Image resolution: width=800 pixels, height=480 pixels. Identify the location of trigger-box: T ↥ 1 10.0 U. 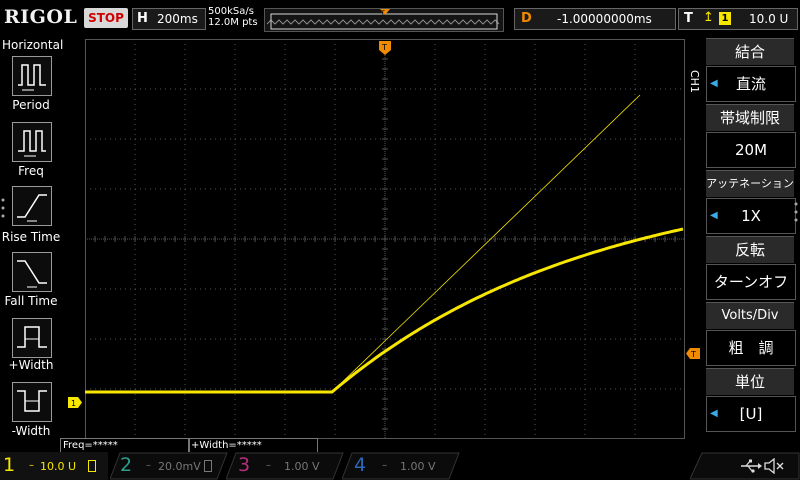
(738, 19).